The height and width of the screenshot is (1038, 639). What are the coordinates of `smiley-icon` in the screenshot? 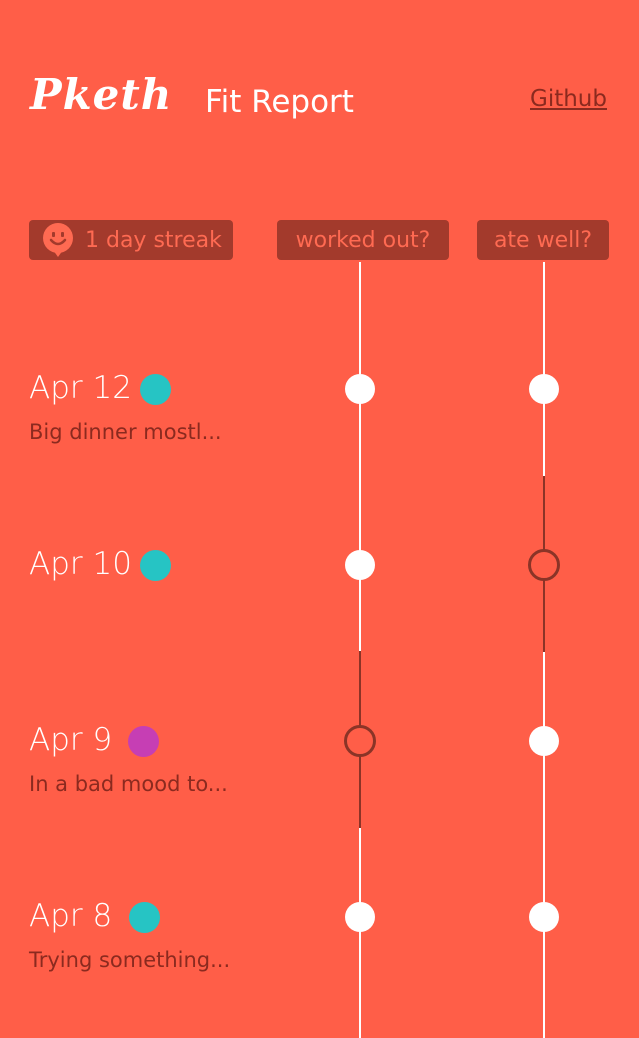 It's located at (58, 240).